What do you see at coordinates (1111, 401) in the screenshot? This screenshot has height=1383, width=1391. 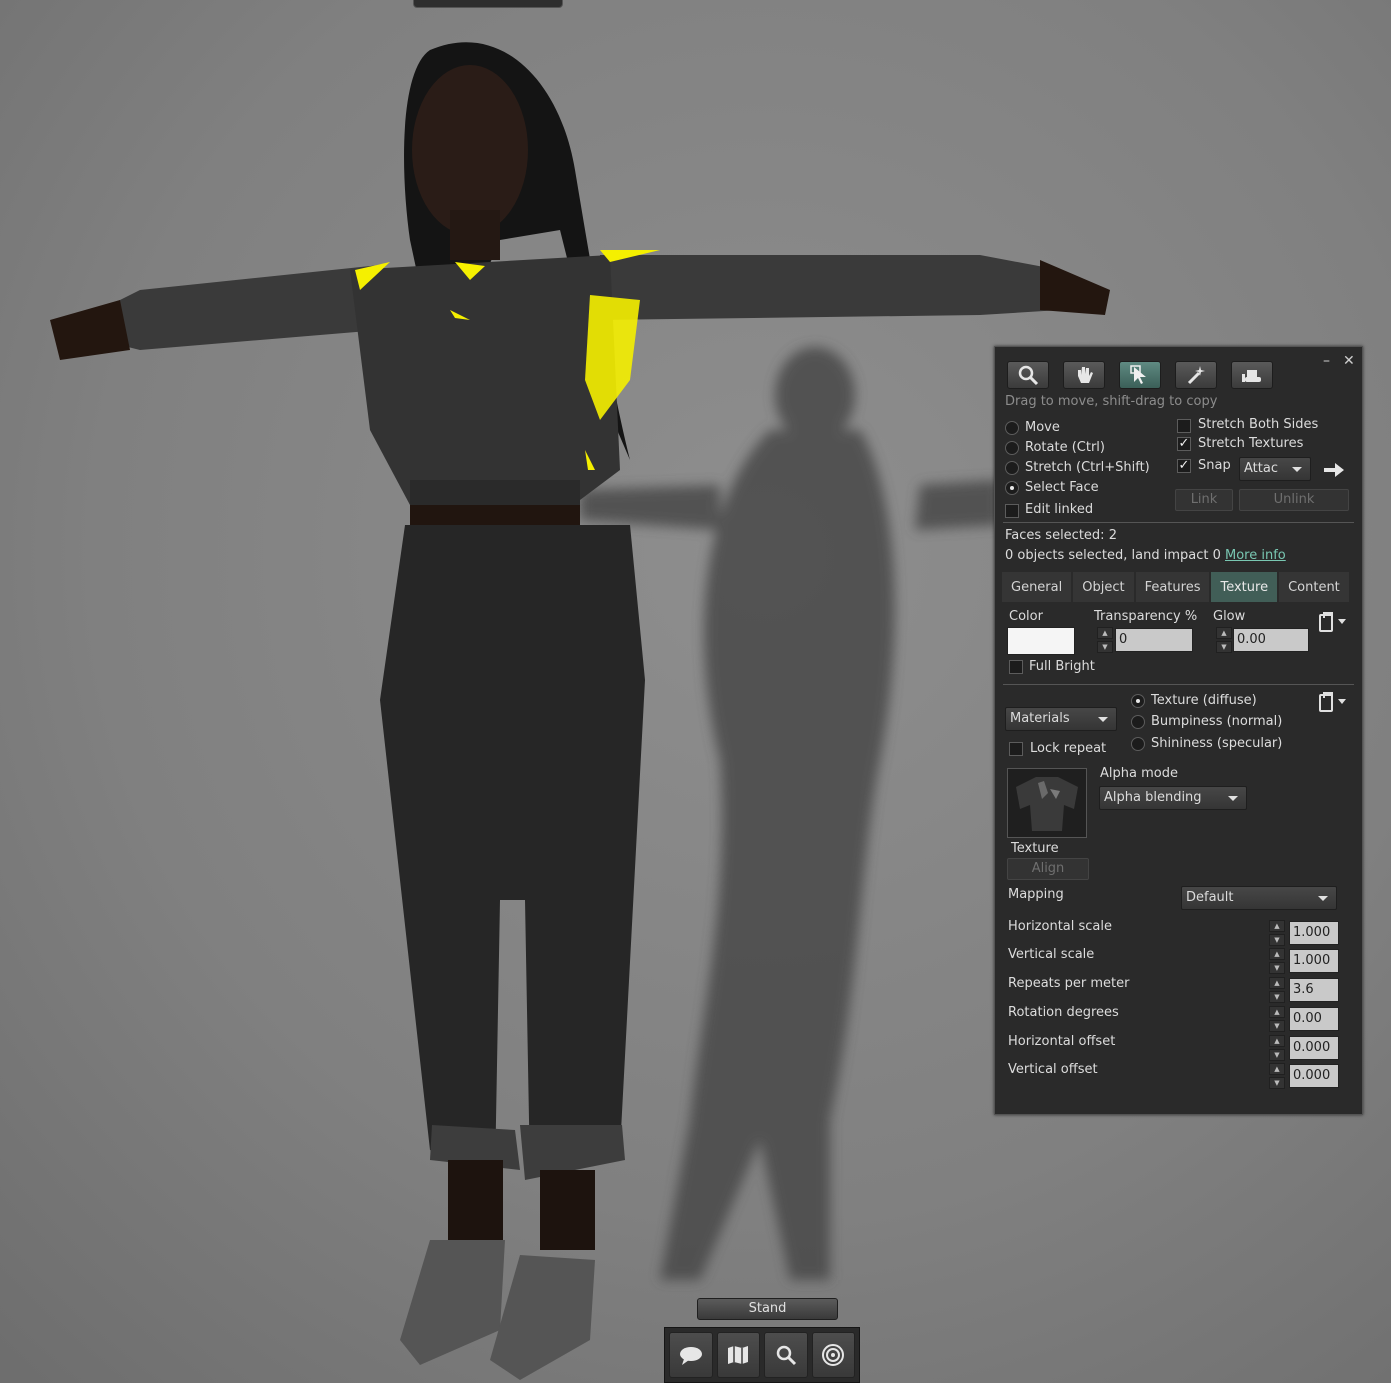 I see `drag-hint-text: Drag to move, shift-drag to copy` at bounding box center [1111, 401].